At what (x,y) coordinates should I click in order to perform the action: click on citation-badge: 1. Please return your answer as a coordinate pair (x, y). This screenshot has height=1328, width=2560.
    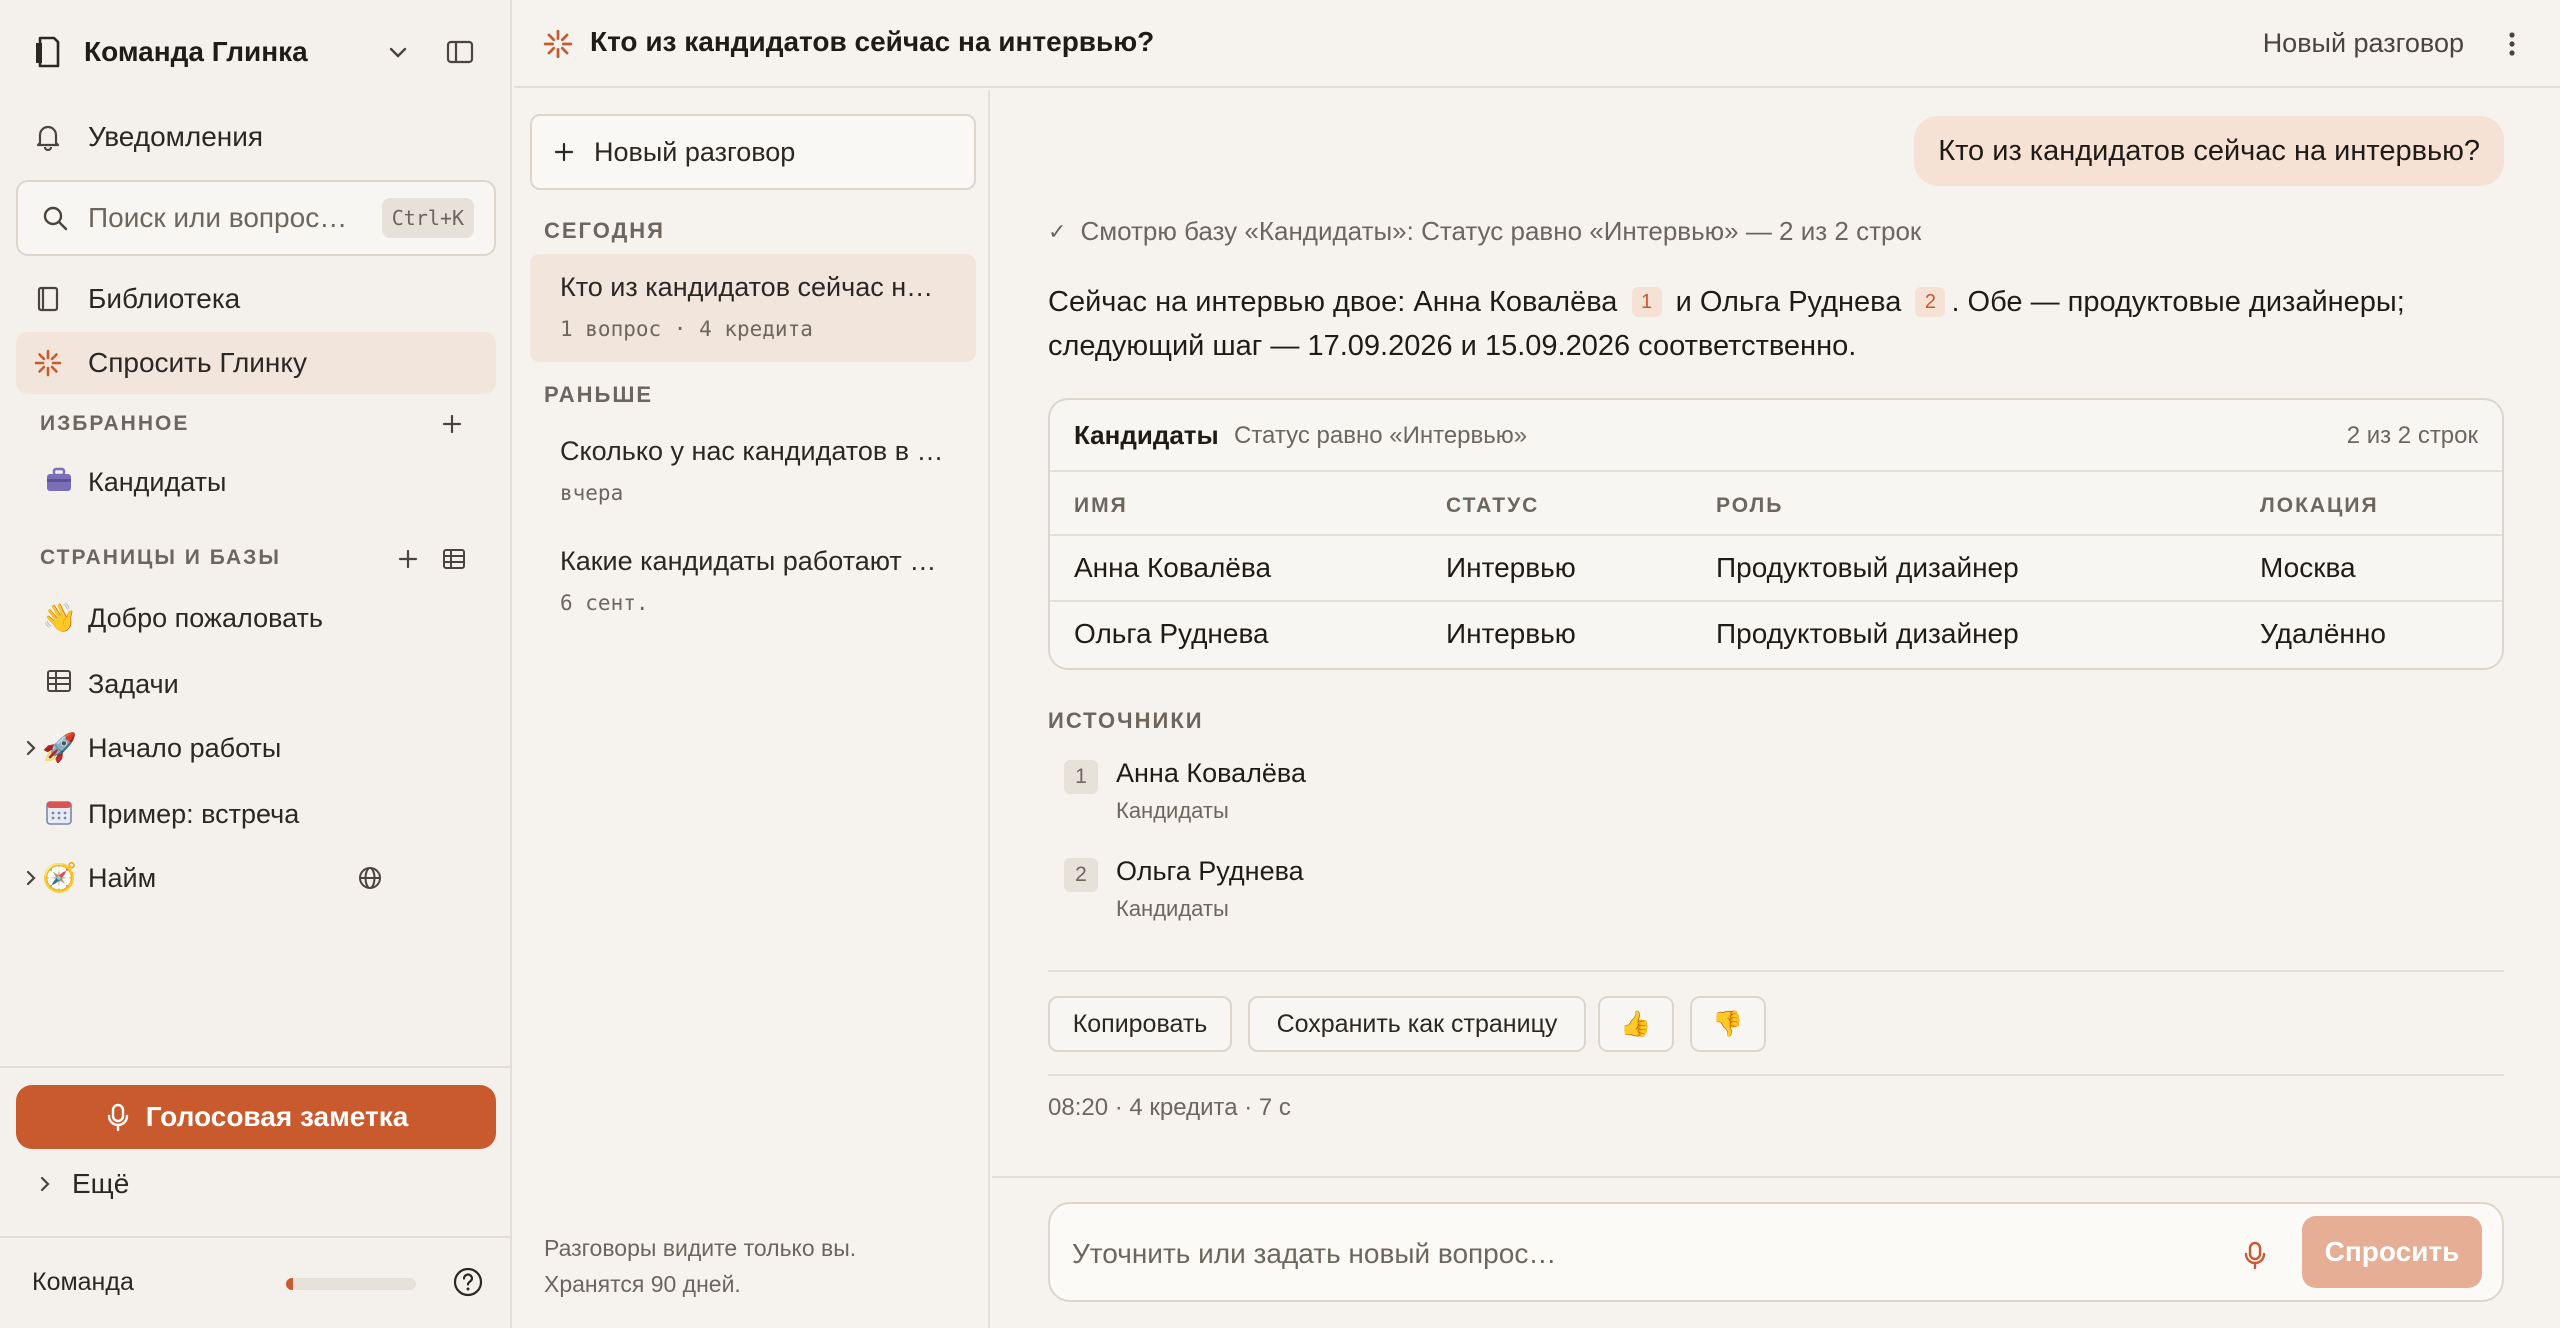
    Looking at the image, I should click on (1646, 302).